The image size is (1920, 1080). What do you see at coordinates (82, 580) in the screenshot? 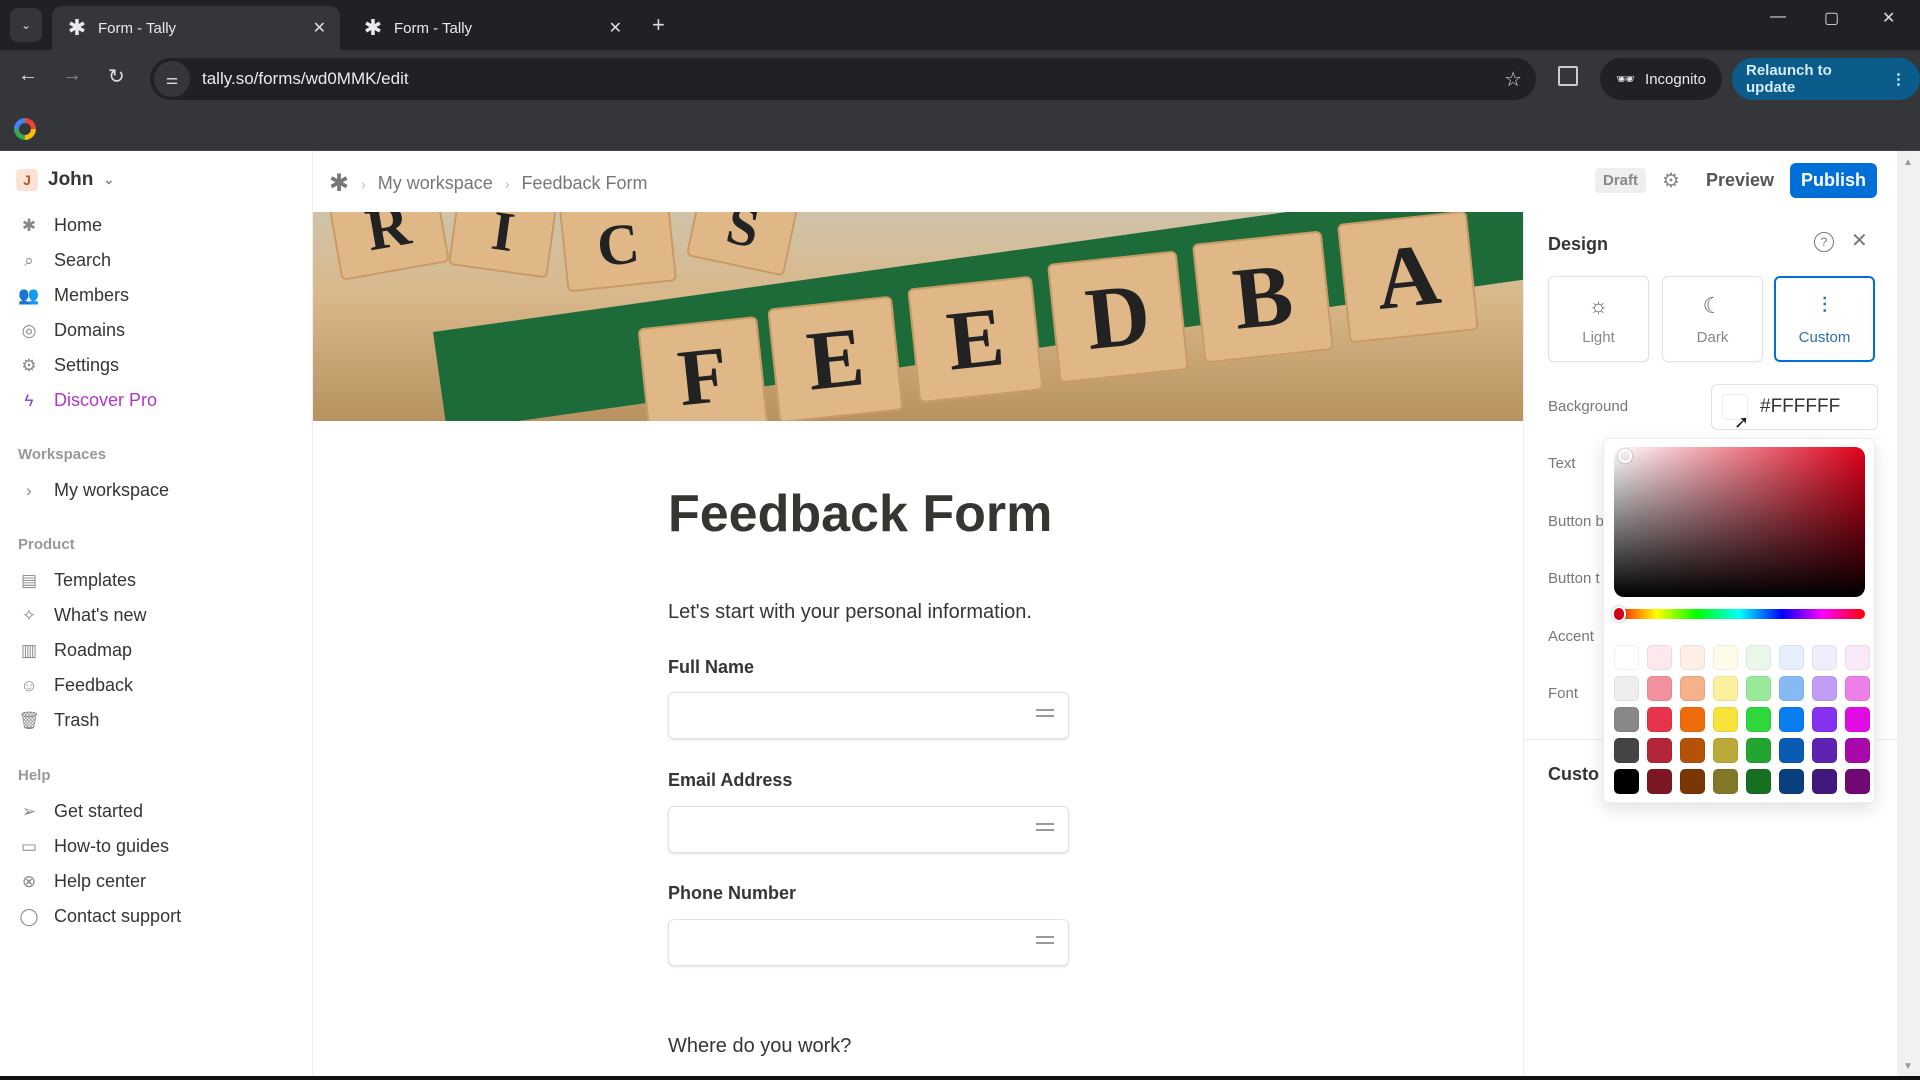
I see `sidebar-item-templates: ▤ Templates` at bounding box center [82, 580].